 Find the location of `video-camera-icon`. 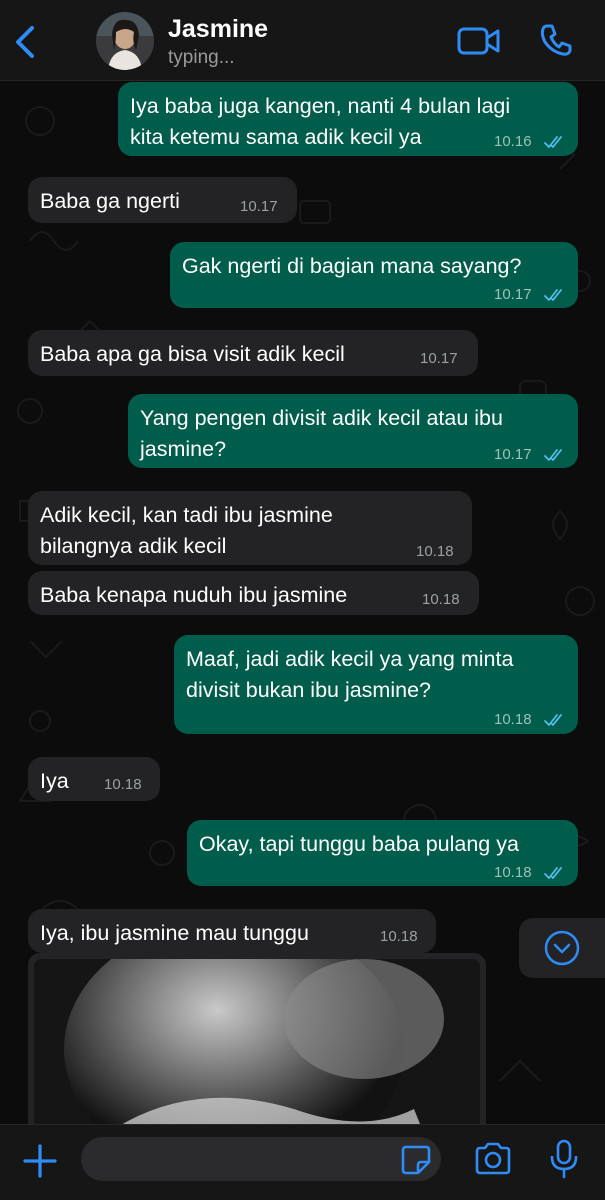

video-camera-icon is located at coordinates (478, 41).